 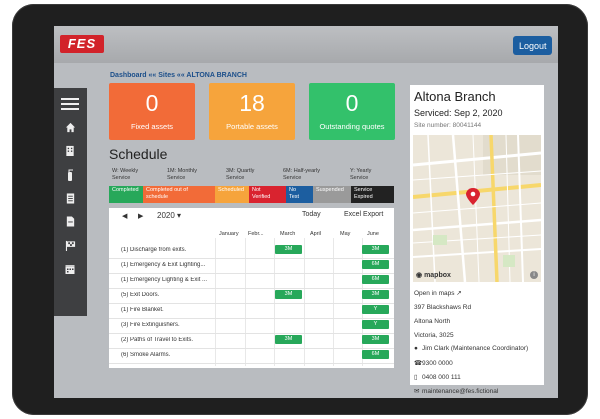 What do you see at coordinates (179, 194) in the screenshot?
I see `status-completed-out-of-schedule: Completed out of schedule` at bounding box center [179, 194].